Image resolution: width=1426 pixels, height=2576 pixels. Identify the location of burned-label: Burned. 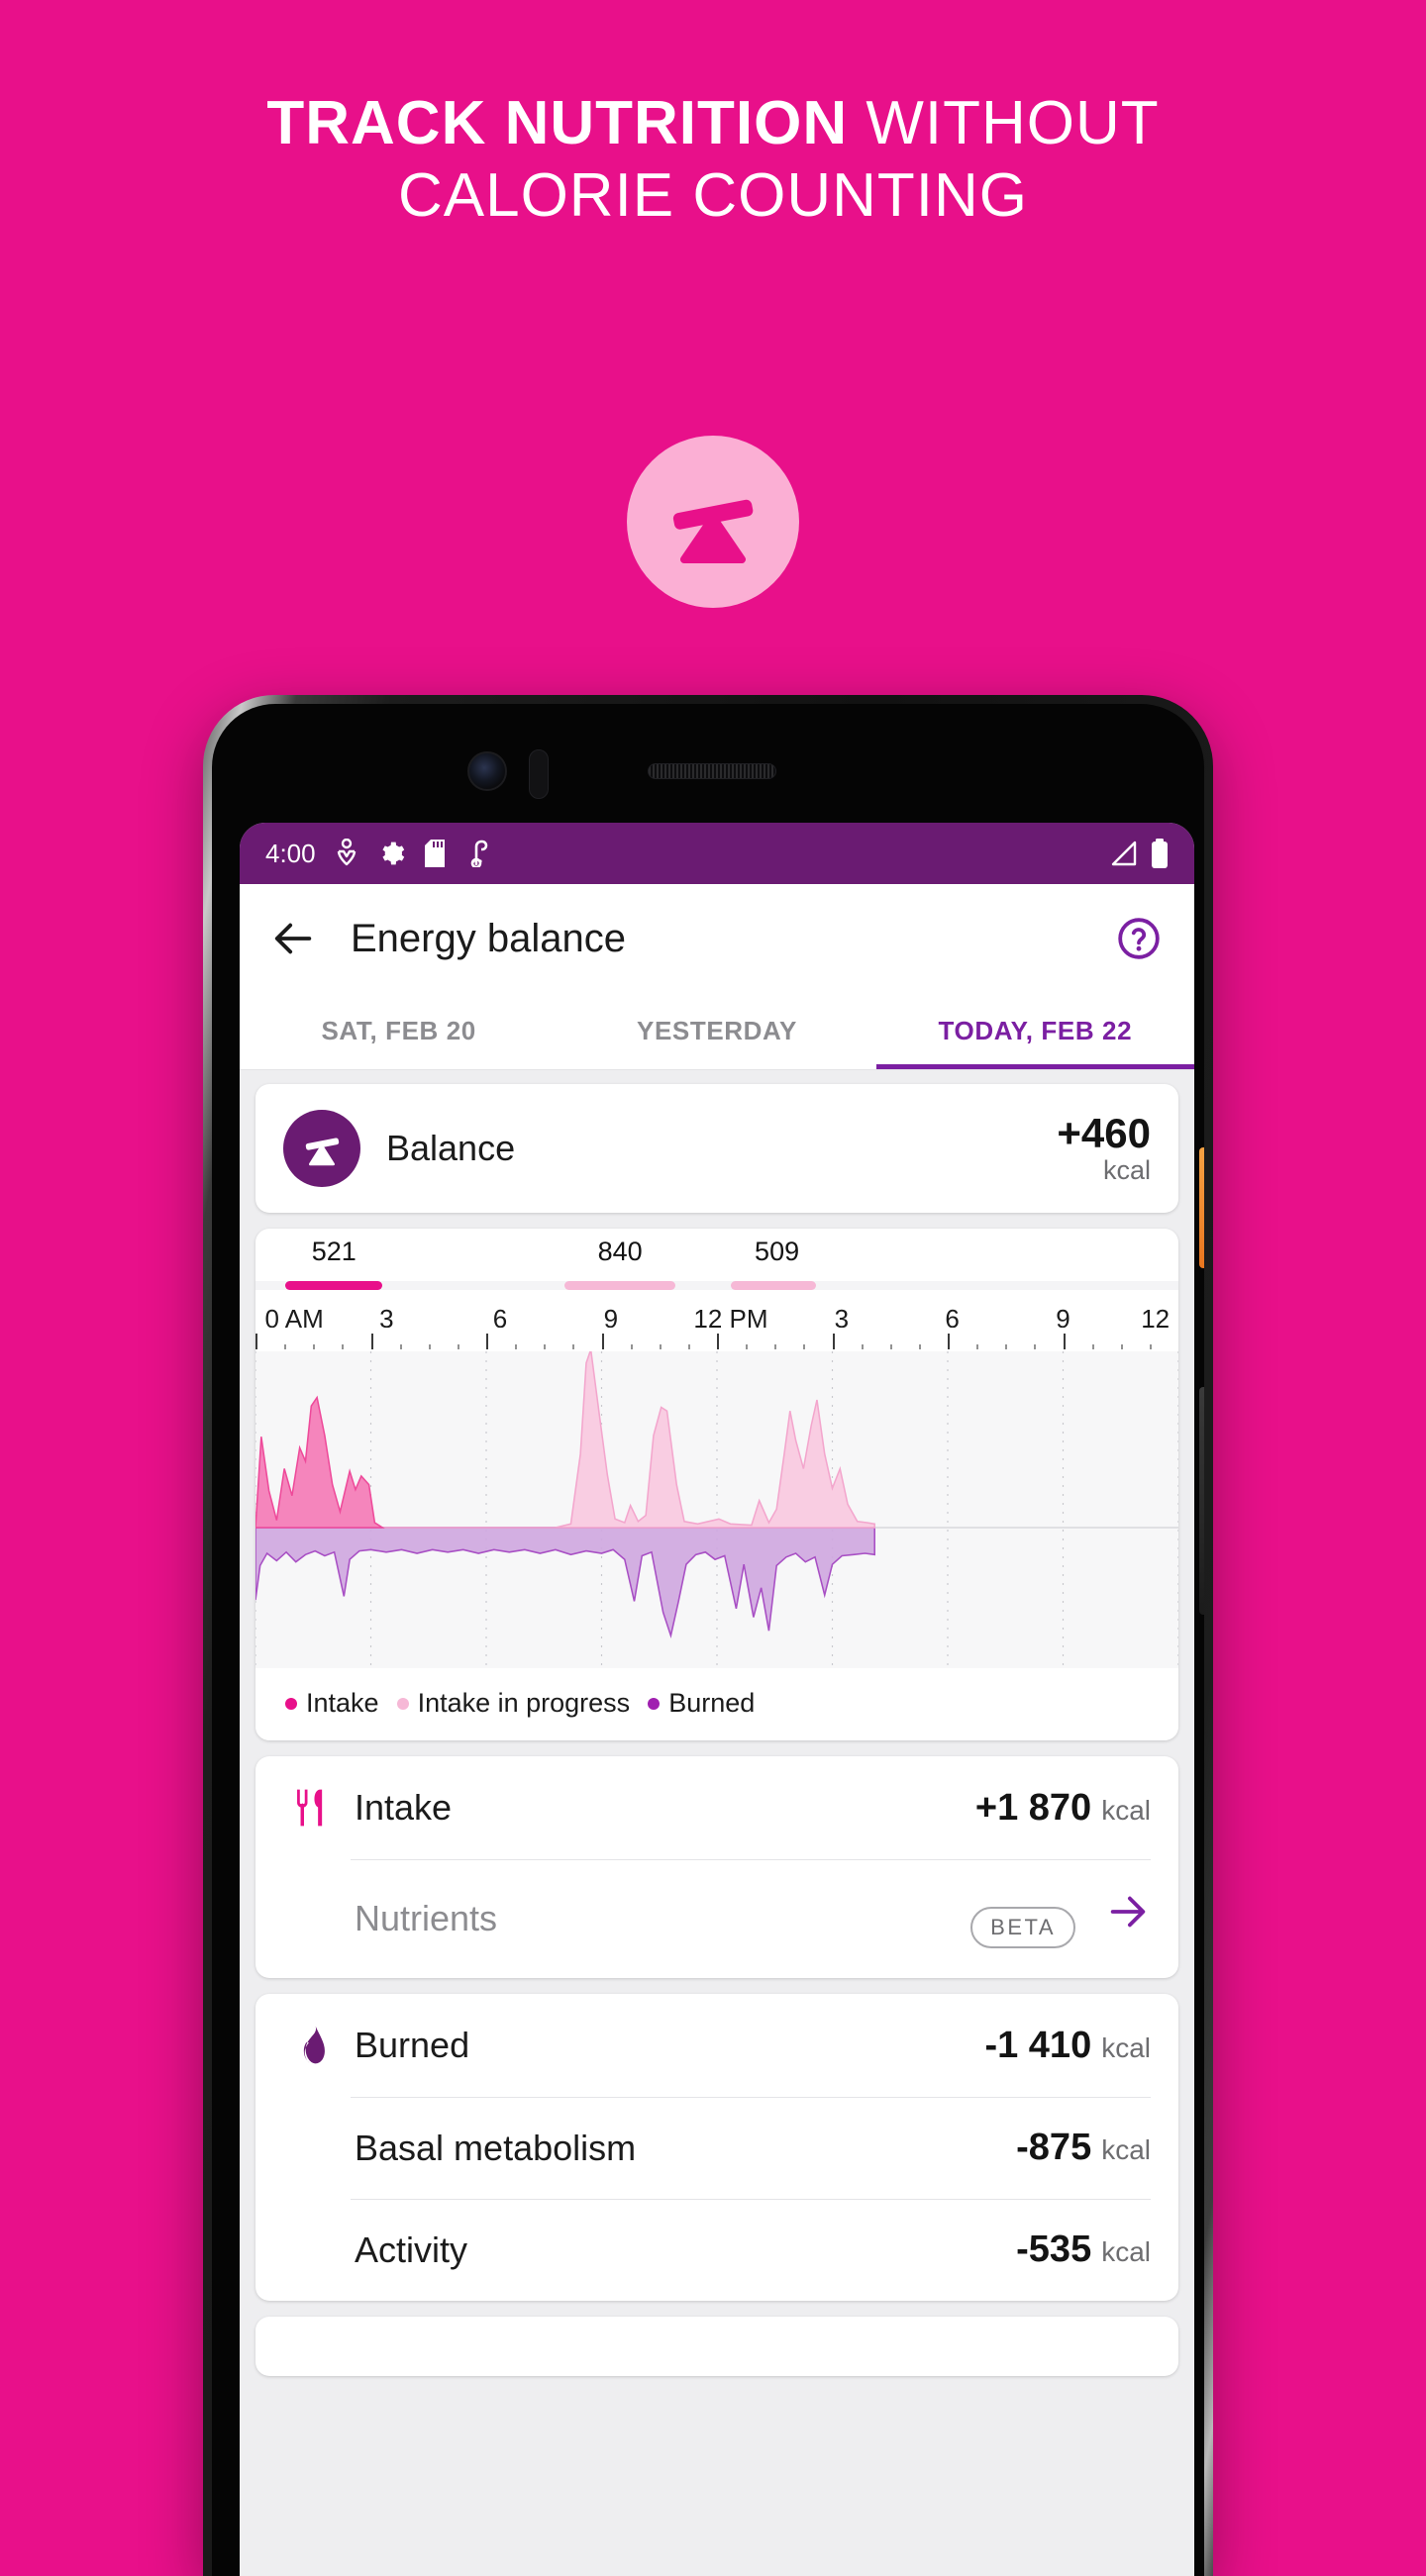
(412, 2045).